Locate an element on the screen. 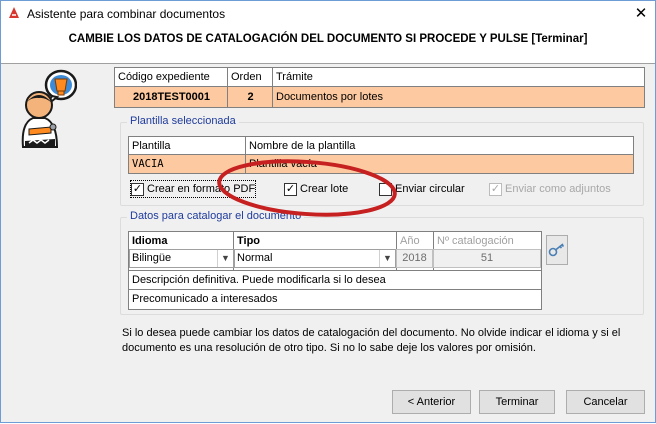  checkbox-enviar-circular: Enviar circular is located at coordinates (422, 189).